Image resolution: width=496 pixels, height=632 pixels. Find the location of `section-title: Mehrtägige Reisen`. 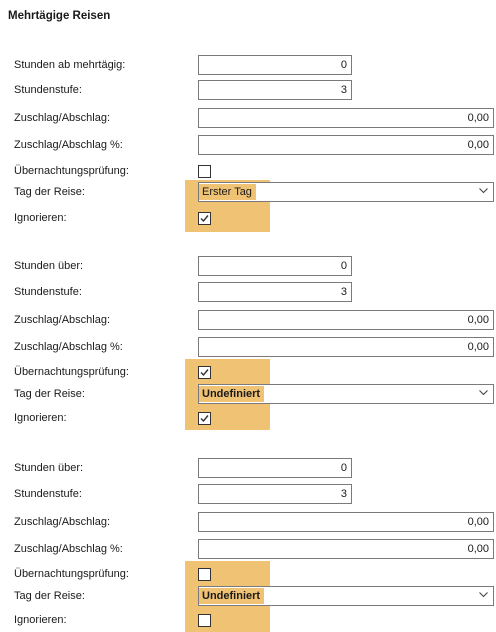

section-title: Mehrtägige Reisen is located at coordinates (59, 16).